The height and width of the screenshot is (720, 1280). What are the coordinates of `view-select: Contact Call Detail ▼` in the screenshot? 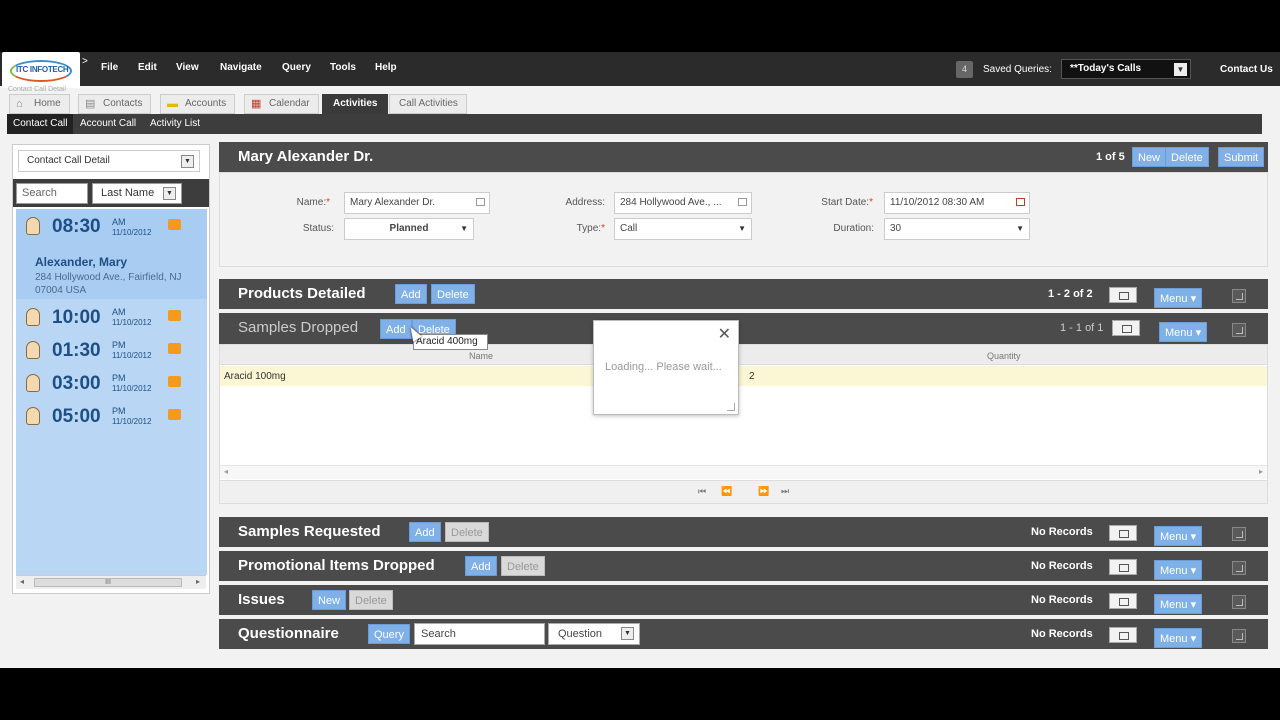 It's located at (109, 161).